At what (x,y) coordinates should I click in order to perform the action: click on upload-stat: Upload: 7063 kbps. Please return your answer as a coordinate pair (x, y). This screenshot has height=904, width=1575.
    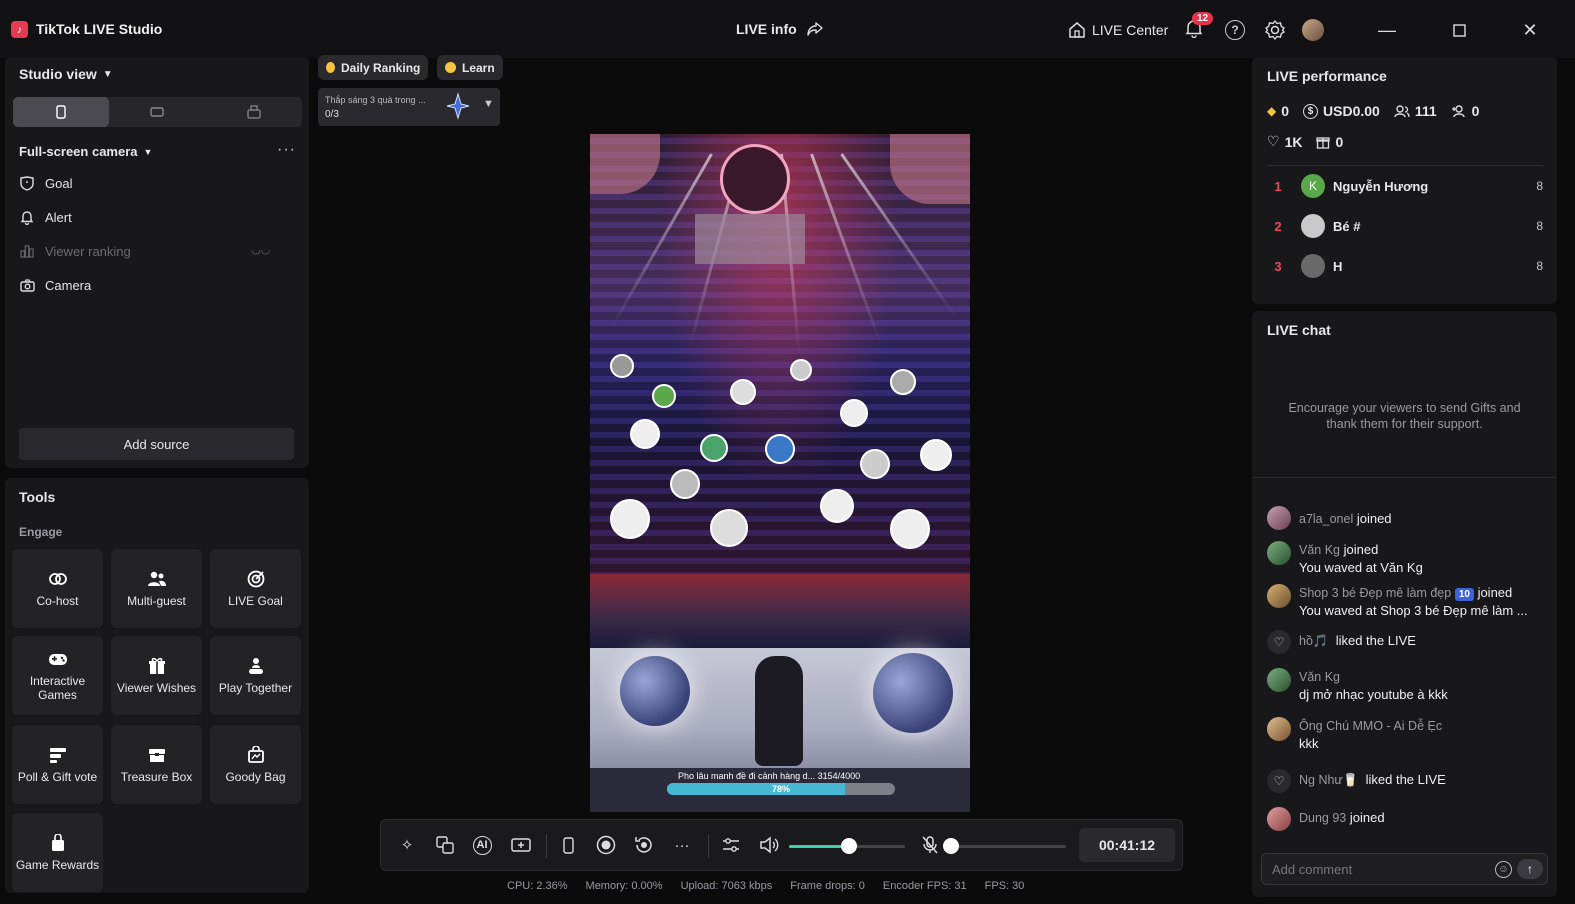
    Looking at the image, I should click on (726, 886).